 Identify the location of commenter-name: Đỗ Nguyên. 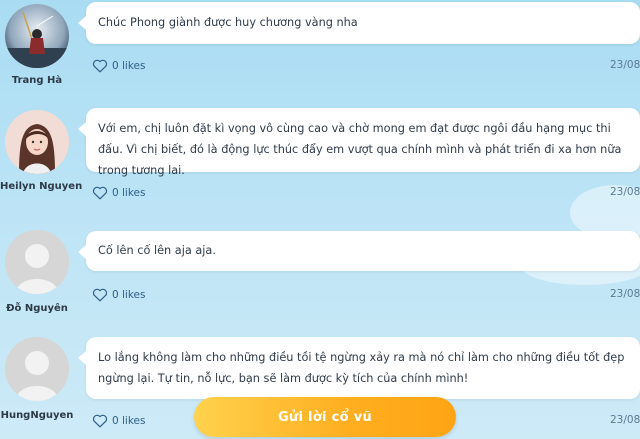
(37, 308).